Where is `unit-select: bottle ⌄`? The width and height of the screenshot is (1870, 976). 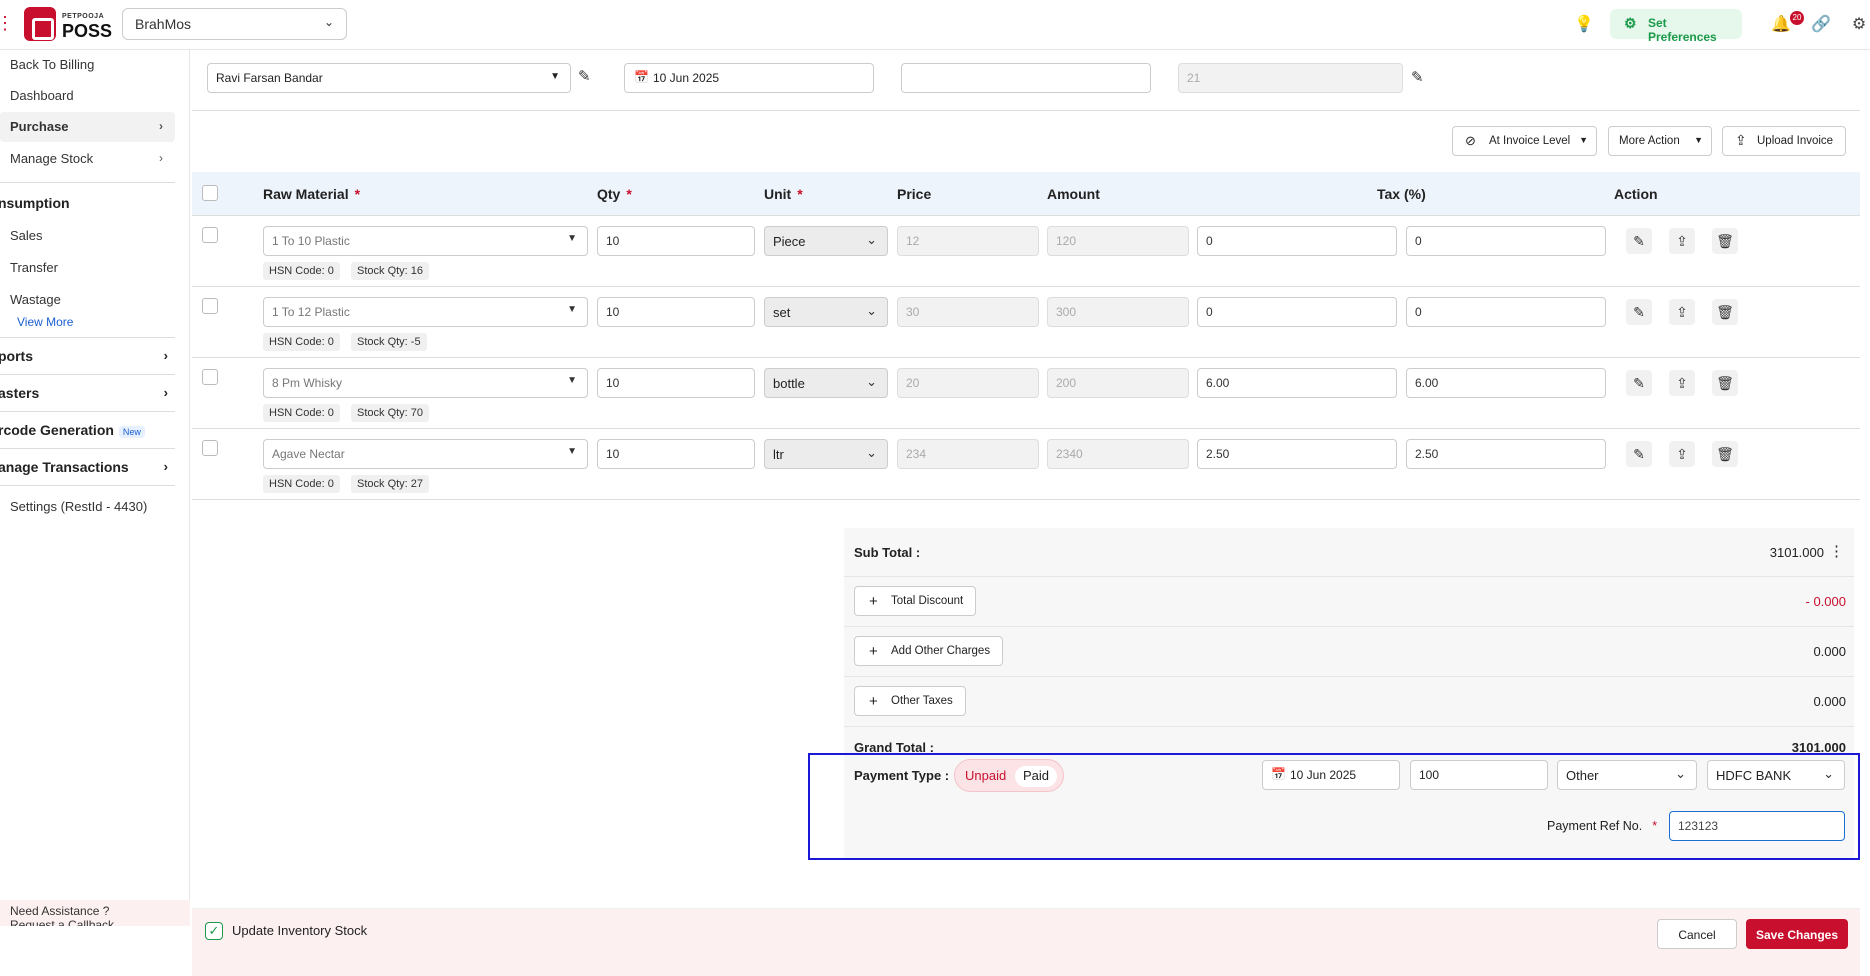 unit-select: bottle ⌄ is located at coordinates (826, 383).